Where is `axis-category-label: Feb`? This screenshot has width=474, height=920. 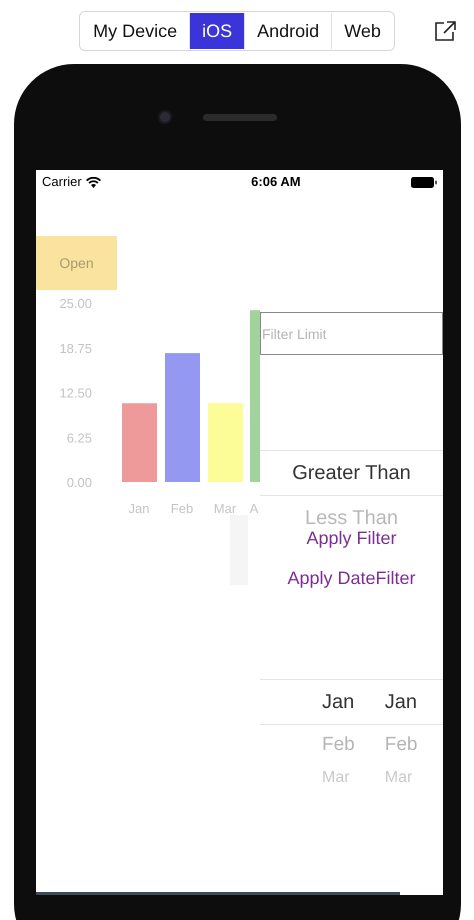 axis-category-label: Feb is located at coordinates (182, 508).